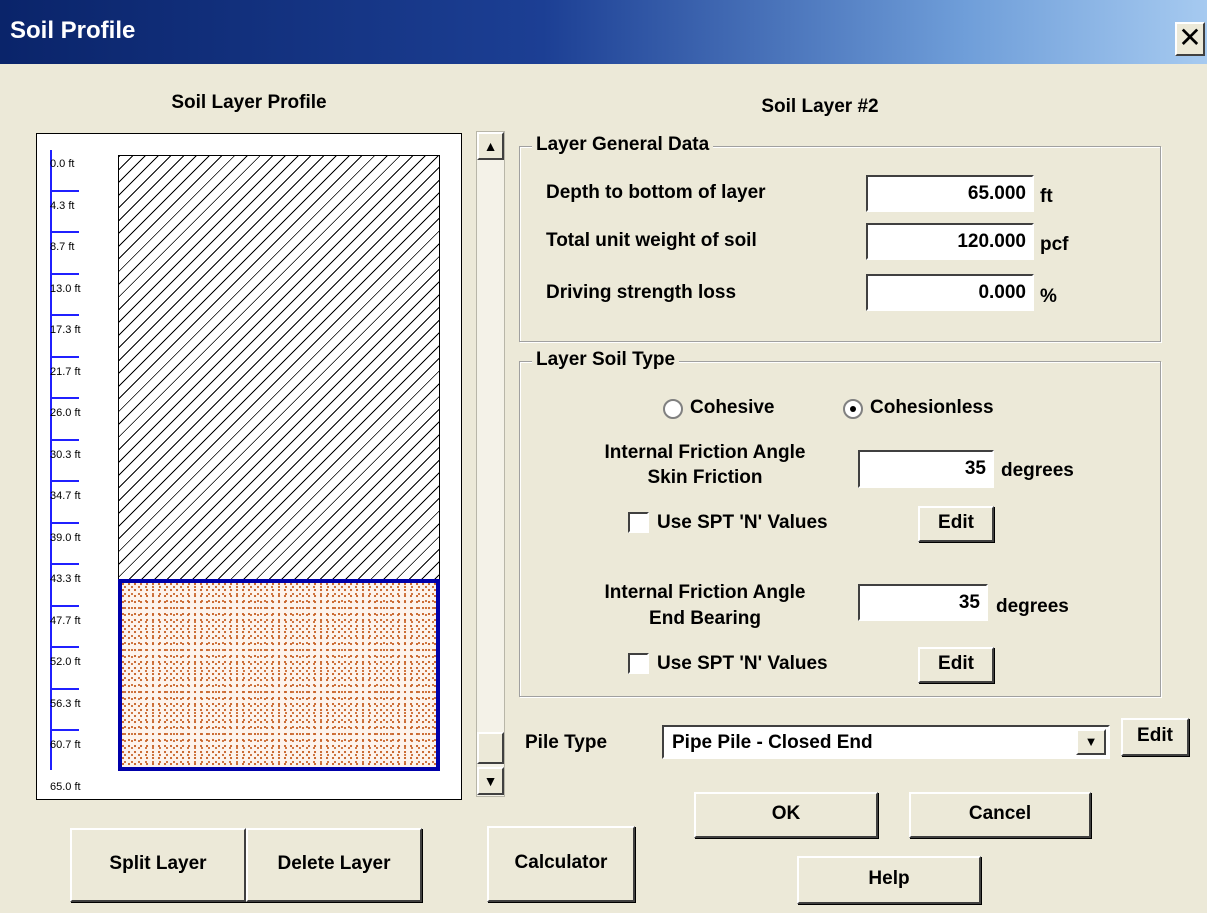 The height and width of the screenshot is (913, 1207). Describe the element at coordinates (638, 522) in the screenshot. I see `skin-spt-checkbox` at that location.